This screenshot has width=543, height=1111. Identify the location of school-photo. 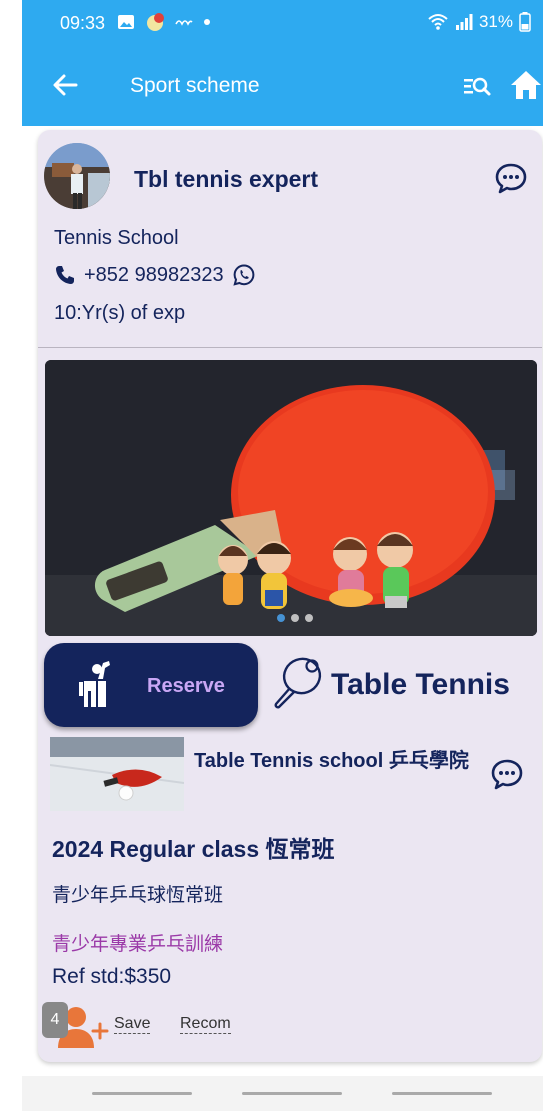
(117, 774).